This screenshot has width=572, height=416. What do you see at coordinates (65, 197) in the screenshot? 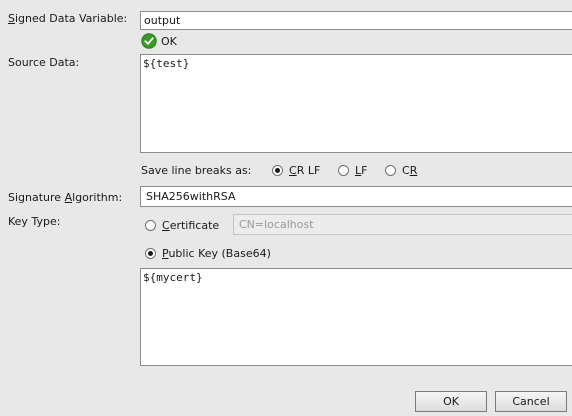
I see `signature-algorithm-label: Signature Algorithm:` at bounding box center [65, 197].